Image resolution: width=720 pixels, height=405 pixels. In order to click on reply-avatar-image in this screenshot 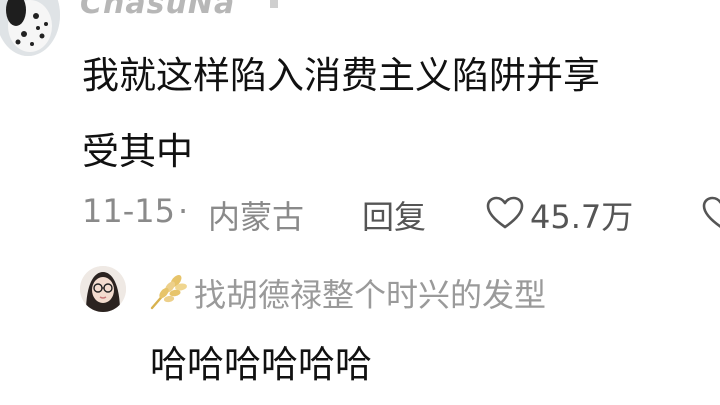, I will do `click(103, 289)`.